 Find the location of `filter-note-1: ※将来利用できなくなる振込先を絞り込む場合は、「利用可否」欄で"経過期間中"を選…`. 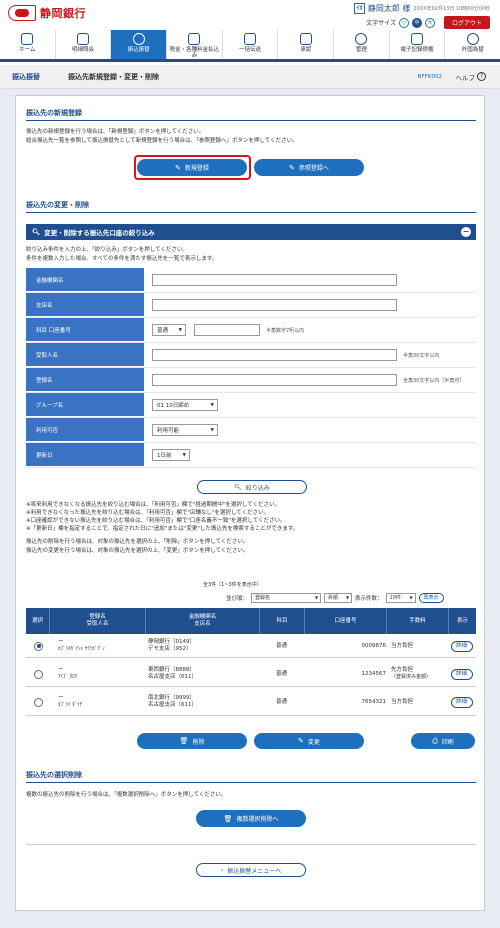

filter-note-1: ※将来利用できなくなる振込先を絞り込む場合は、「利用可否」欄で"経過期間中"を選… is located at coordinates (153, 505).